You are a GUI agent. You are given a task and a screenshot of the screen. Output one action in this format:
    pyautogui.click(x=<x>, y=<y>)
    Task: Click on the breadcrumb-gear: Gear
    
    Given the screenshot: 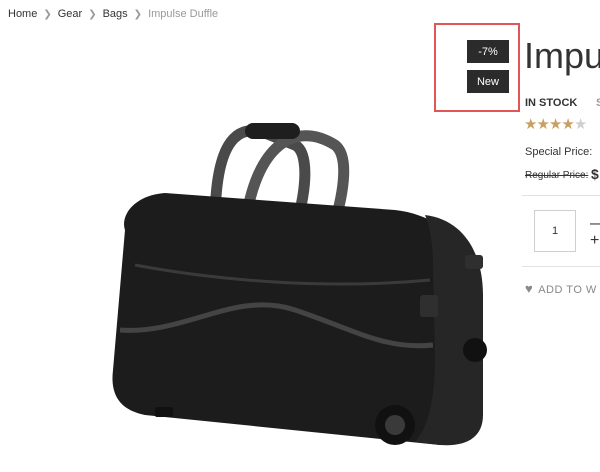 What is the action you would take?
    pyautogui.click(x=70, y=14)
    